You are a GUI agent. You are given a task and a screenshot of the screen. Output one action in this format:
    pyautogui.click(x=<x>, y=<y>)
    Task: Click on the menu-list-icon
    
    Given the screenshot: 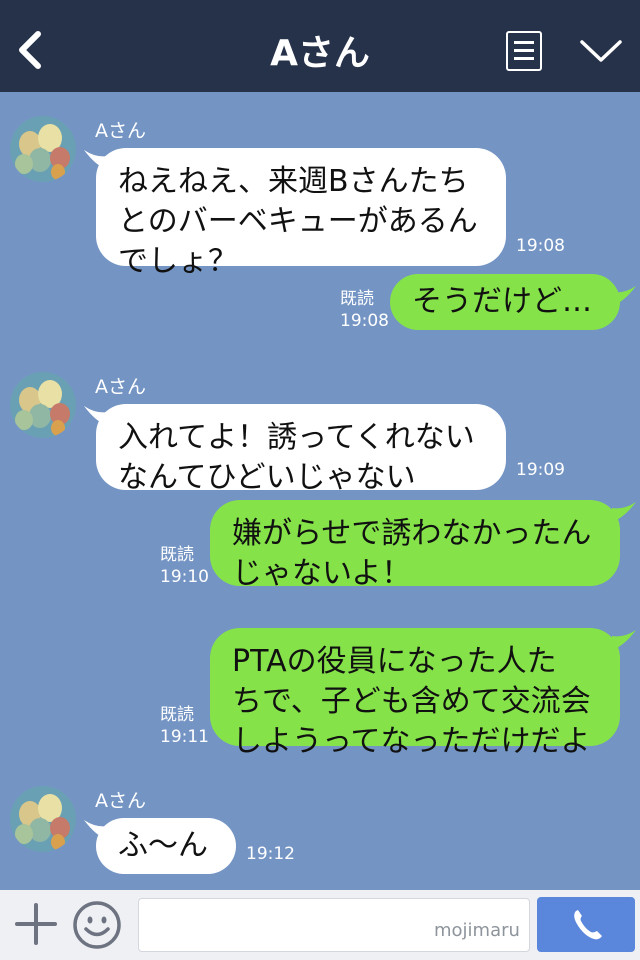 What is the action you would take?
    pyautogui.click(x=524, y=42)
    